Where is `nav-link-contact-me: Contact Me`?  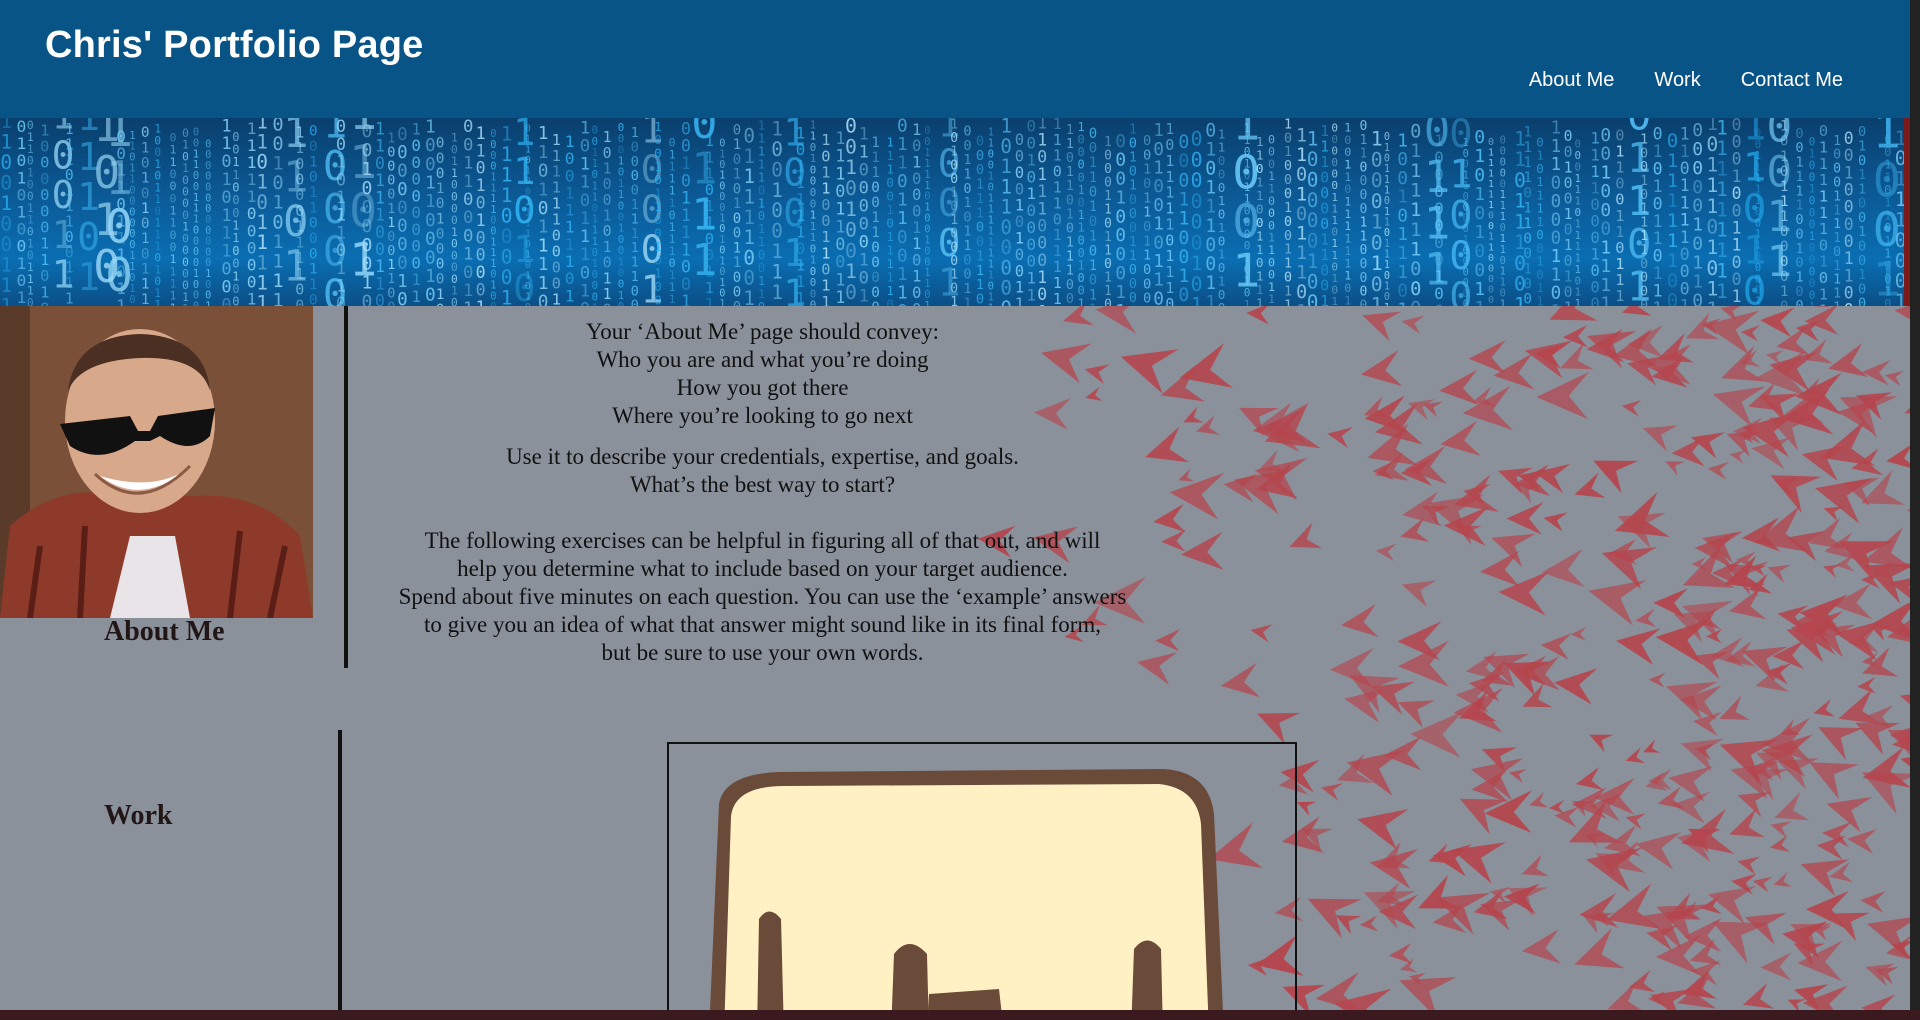
nav-link-contact-me: Contact Me is located at coordinates (1792, 80).